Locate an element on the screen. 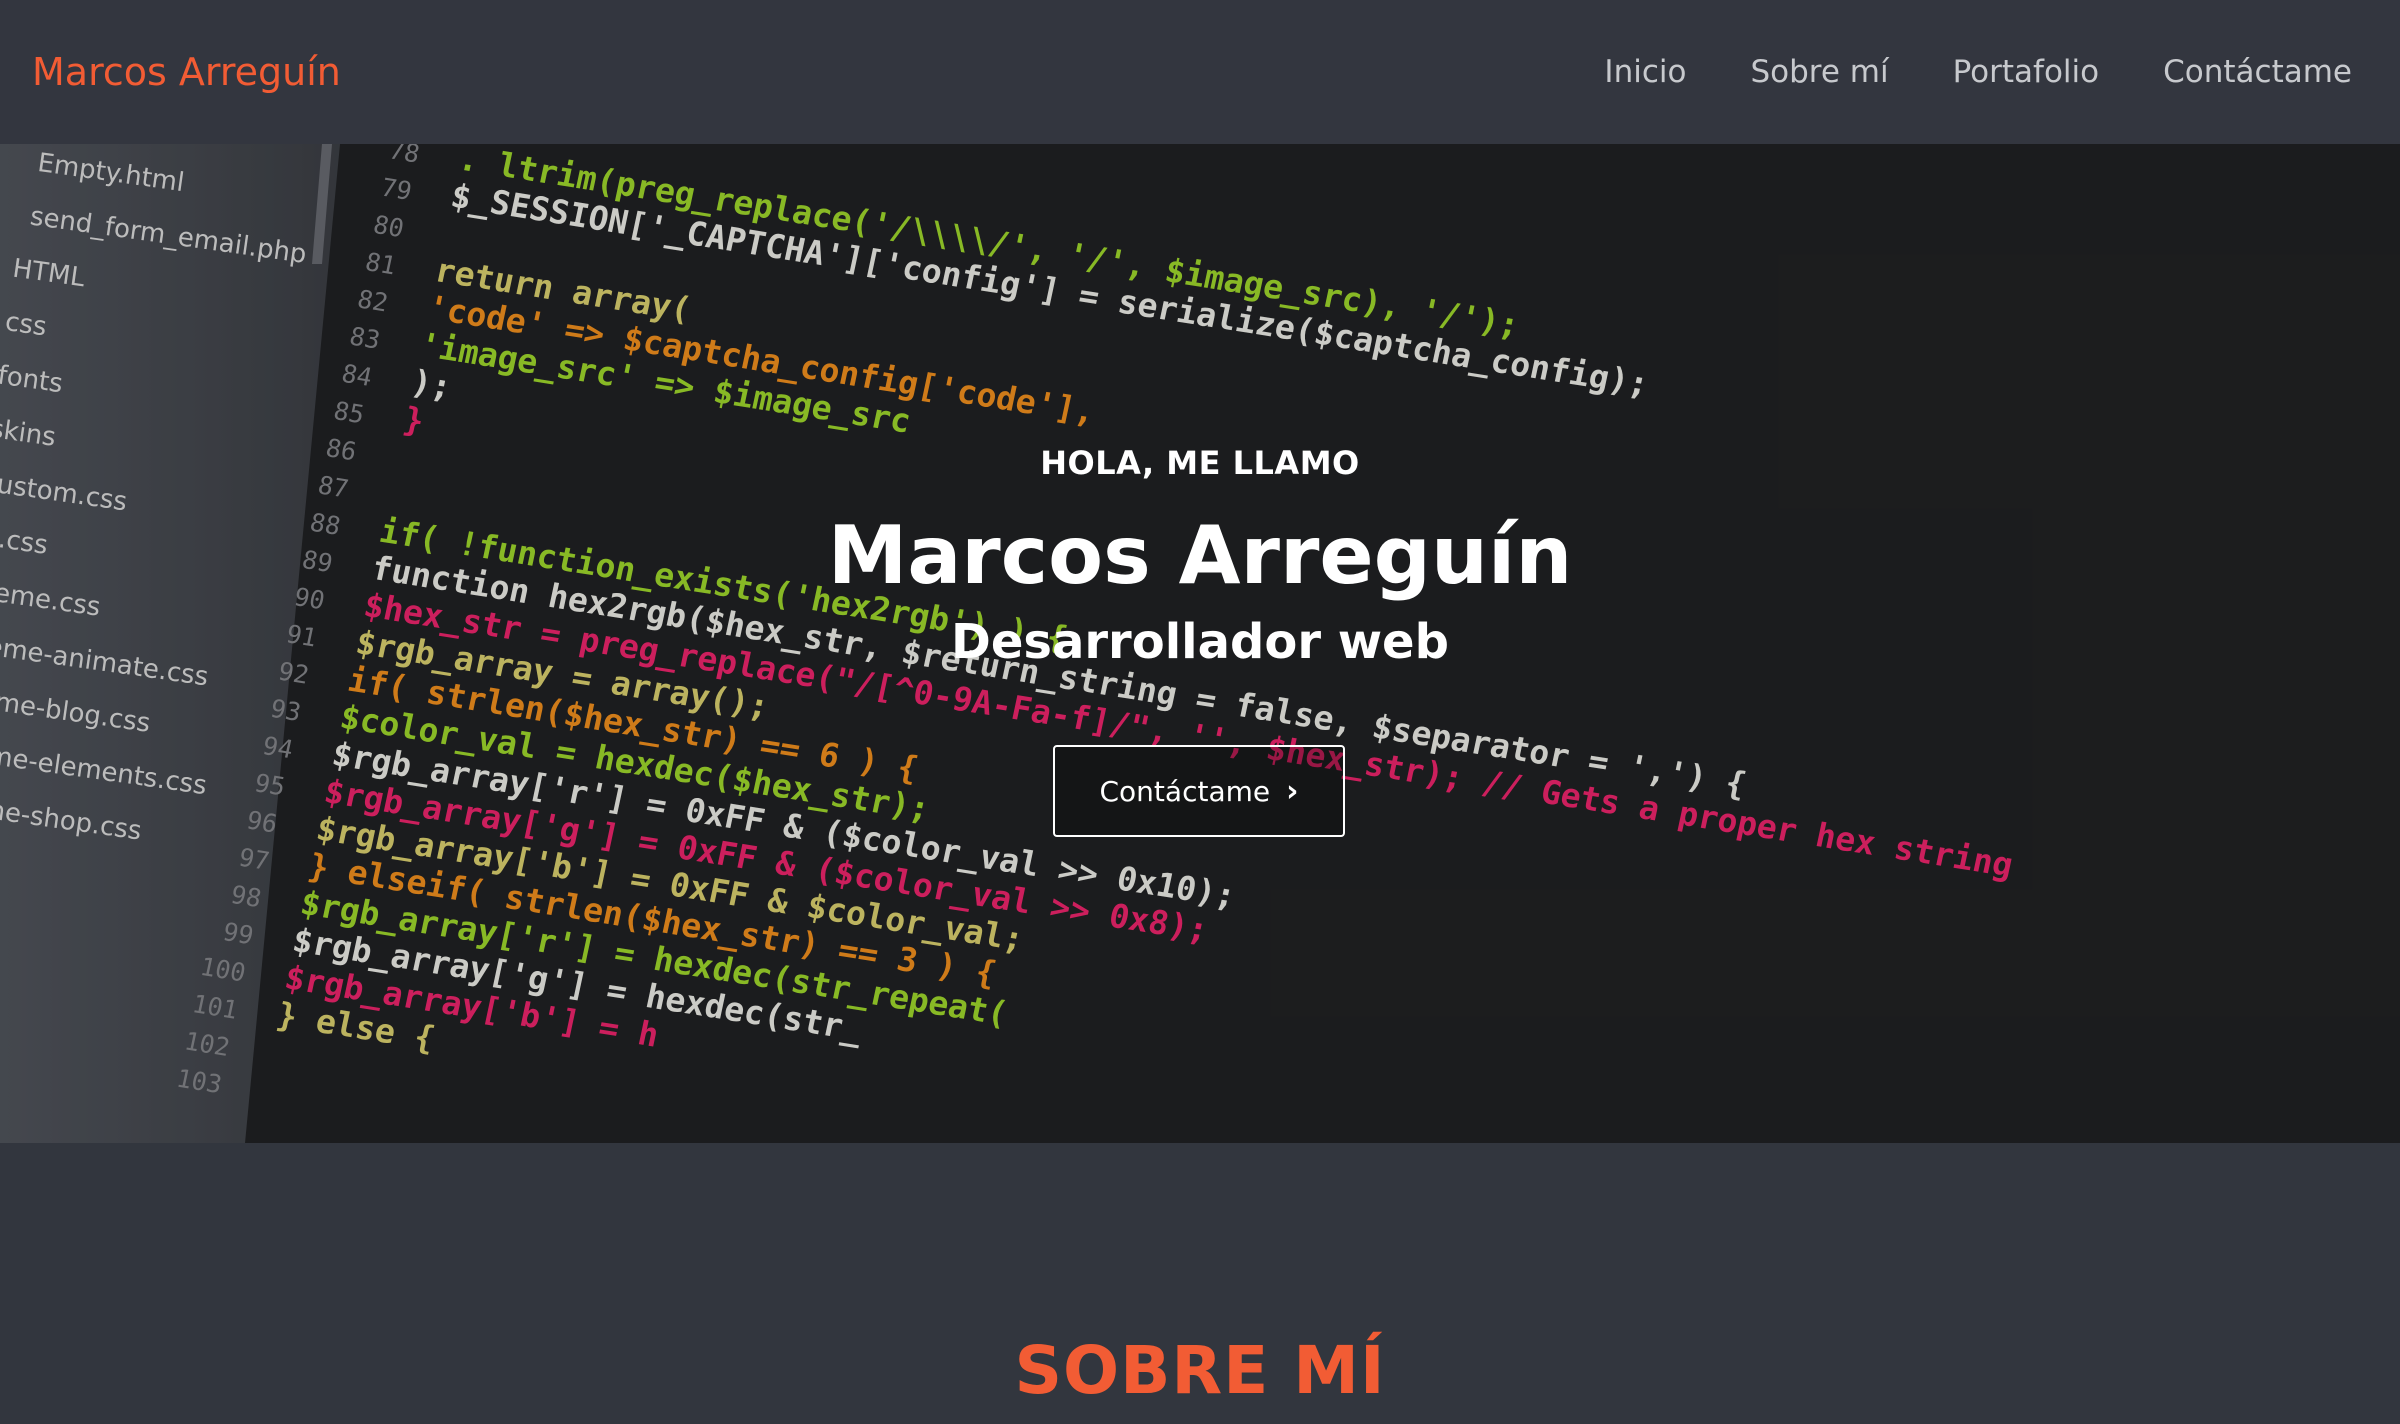 The image size is (2400, 1424). nav-links: Inicio Sobre mí Portafolio Contáctame is located at coordinates (1978, 72).